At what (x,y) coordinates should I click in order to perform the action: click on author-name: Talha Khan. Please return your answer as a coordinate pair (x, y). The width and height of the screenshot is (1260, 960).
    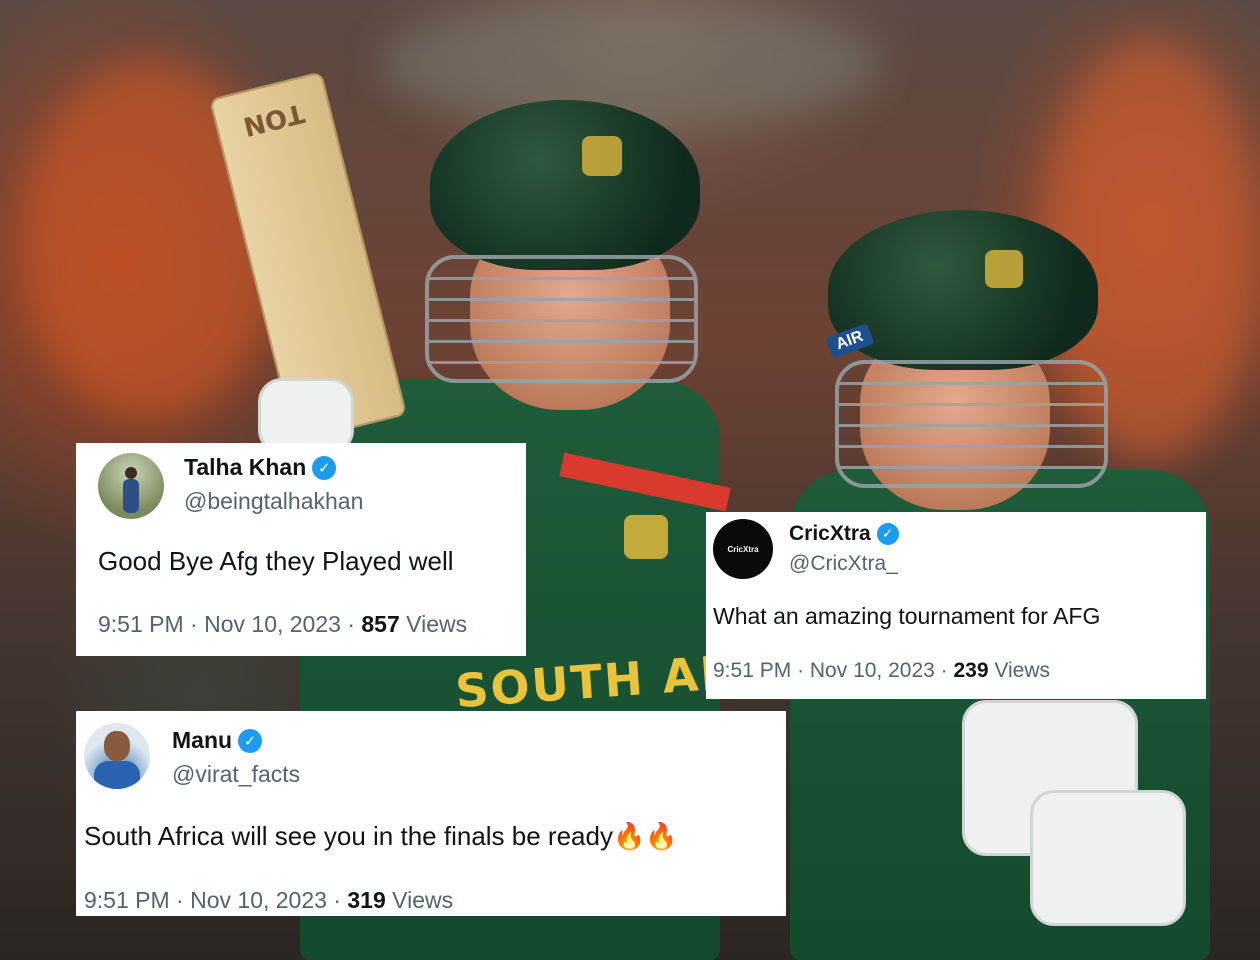
    Looking at the image, I should click on (245, 467).